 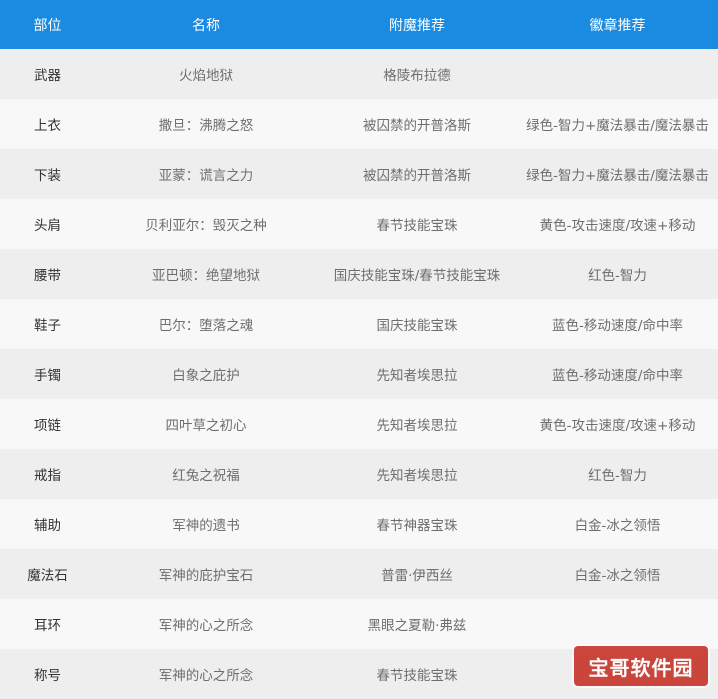 I want to click on cell-slot: 称号, so click(x=47, y=676).